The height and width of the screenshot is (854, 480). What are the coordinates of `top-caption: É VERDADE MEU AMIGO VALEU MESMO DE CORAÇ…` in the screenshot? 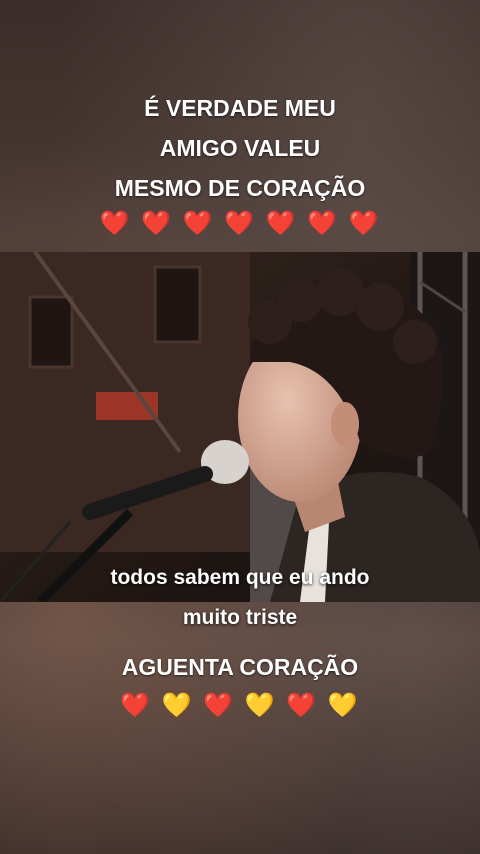 It's located at (240, 148).